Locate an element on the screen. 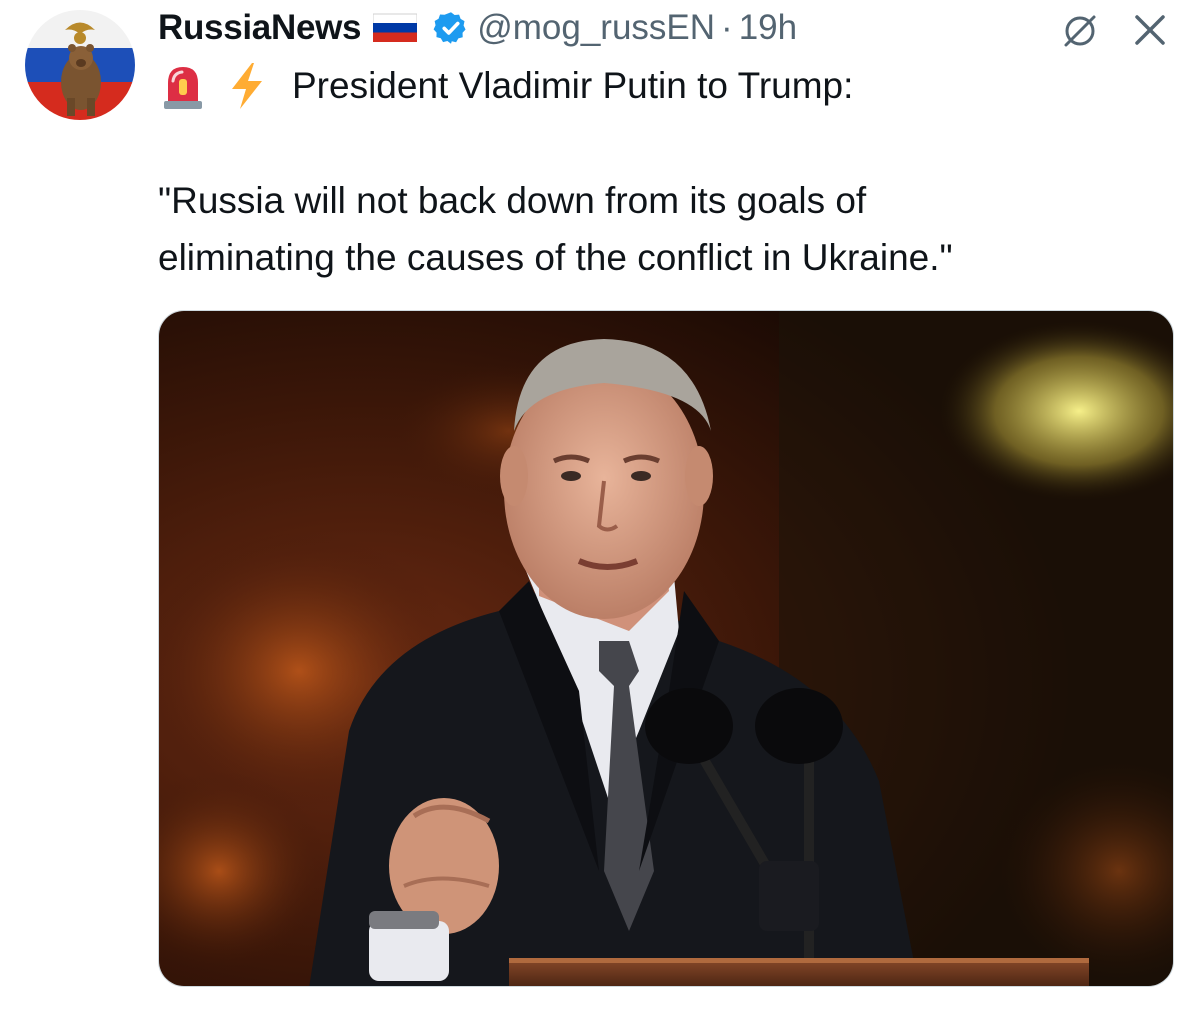  tweet-header: RussiaNews @mog_russEN · 19h is located at coordinates (477, 28).